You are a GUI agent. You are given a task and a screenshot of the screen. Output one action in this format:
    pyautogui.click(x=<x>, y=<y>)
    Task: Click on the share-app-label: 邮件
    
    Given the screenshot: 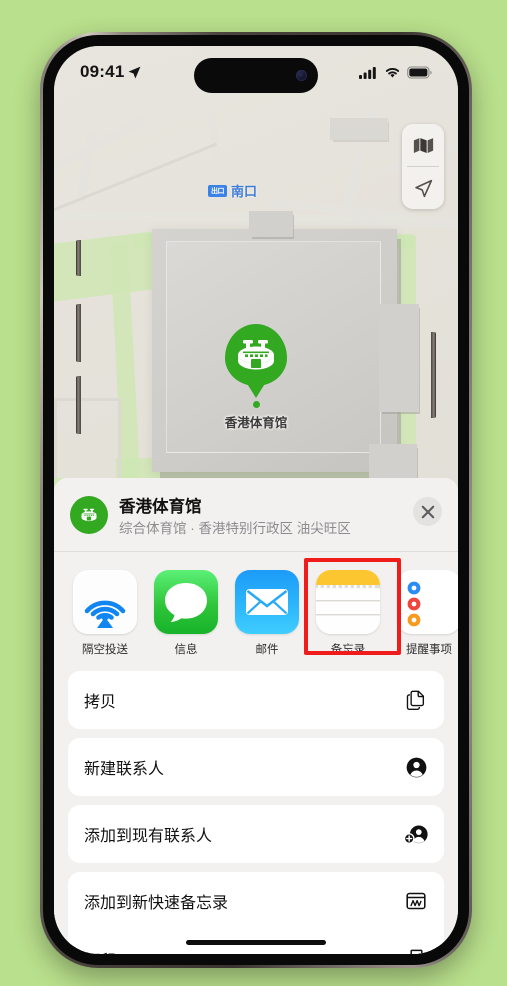 What is the action you would take?
    pyautogui.click(x=267, y=650)
    